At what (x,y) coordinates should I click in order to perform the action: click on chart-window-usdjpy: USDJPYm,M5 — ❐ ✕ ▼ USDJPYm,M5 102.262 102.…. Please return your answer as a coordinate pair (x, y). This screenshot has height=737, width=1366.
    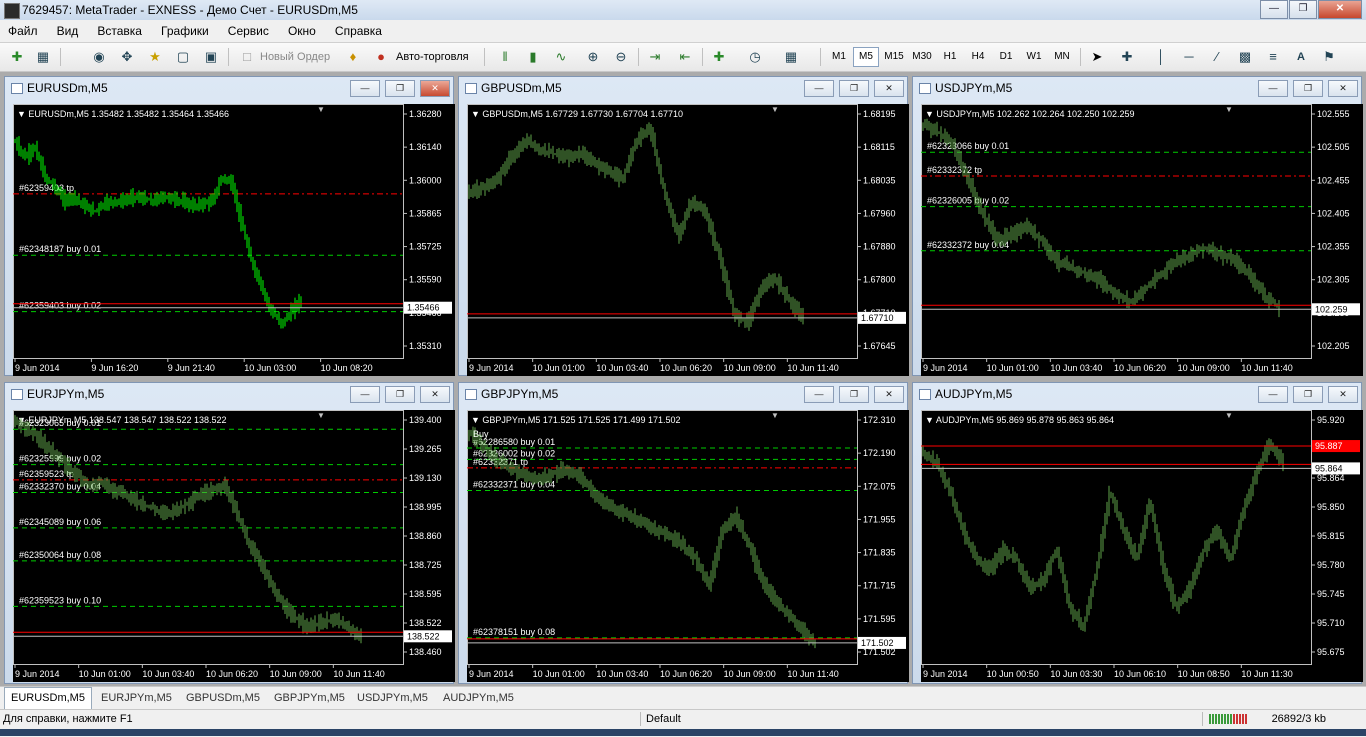
    Looking at the image, I should click on (1137, 226).